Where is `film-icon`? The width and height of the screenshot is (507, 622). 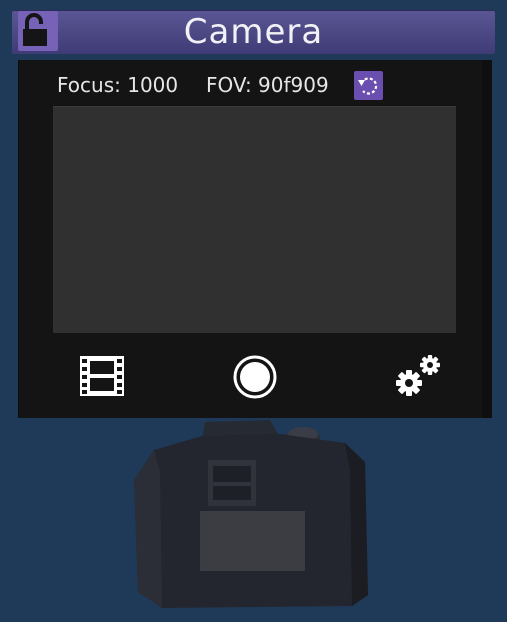
film-icon is located at coordinates (102, 376).